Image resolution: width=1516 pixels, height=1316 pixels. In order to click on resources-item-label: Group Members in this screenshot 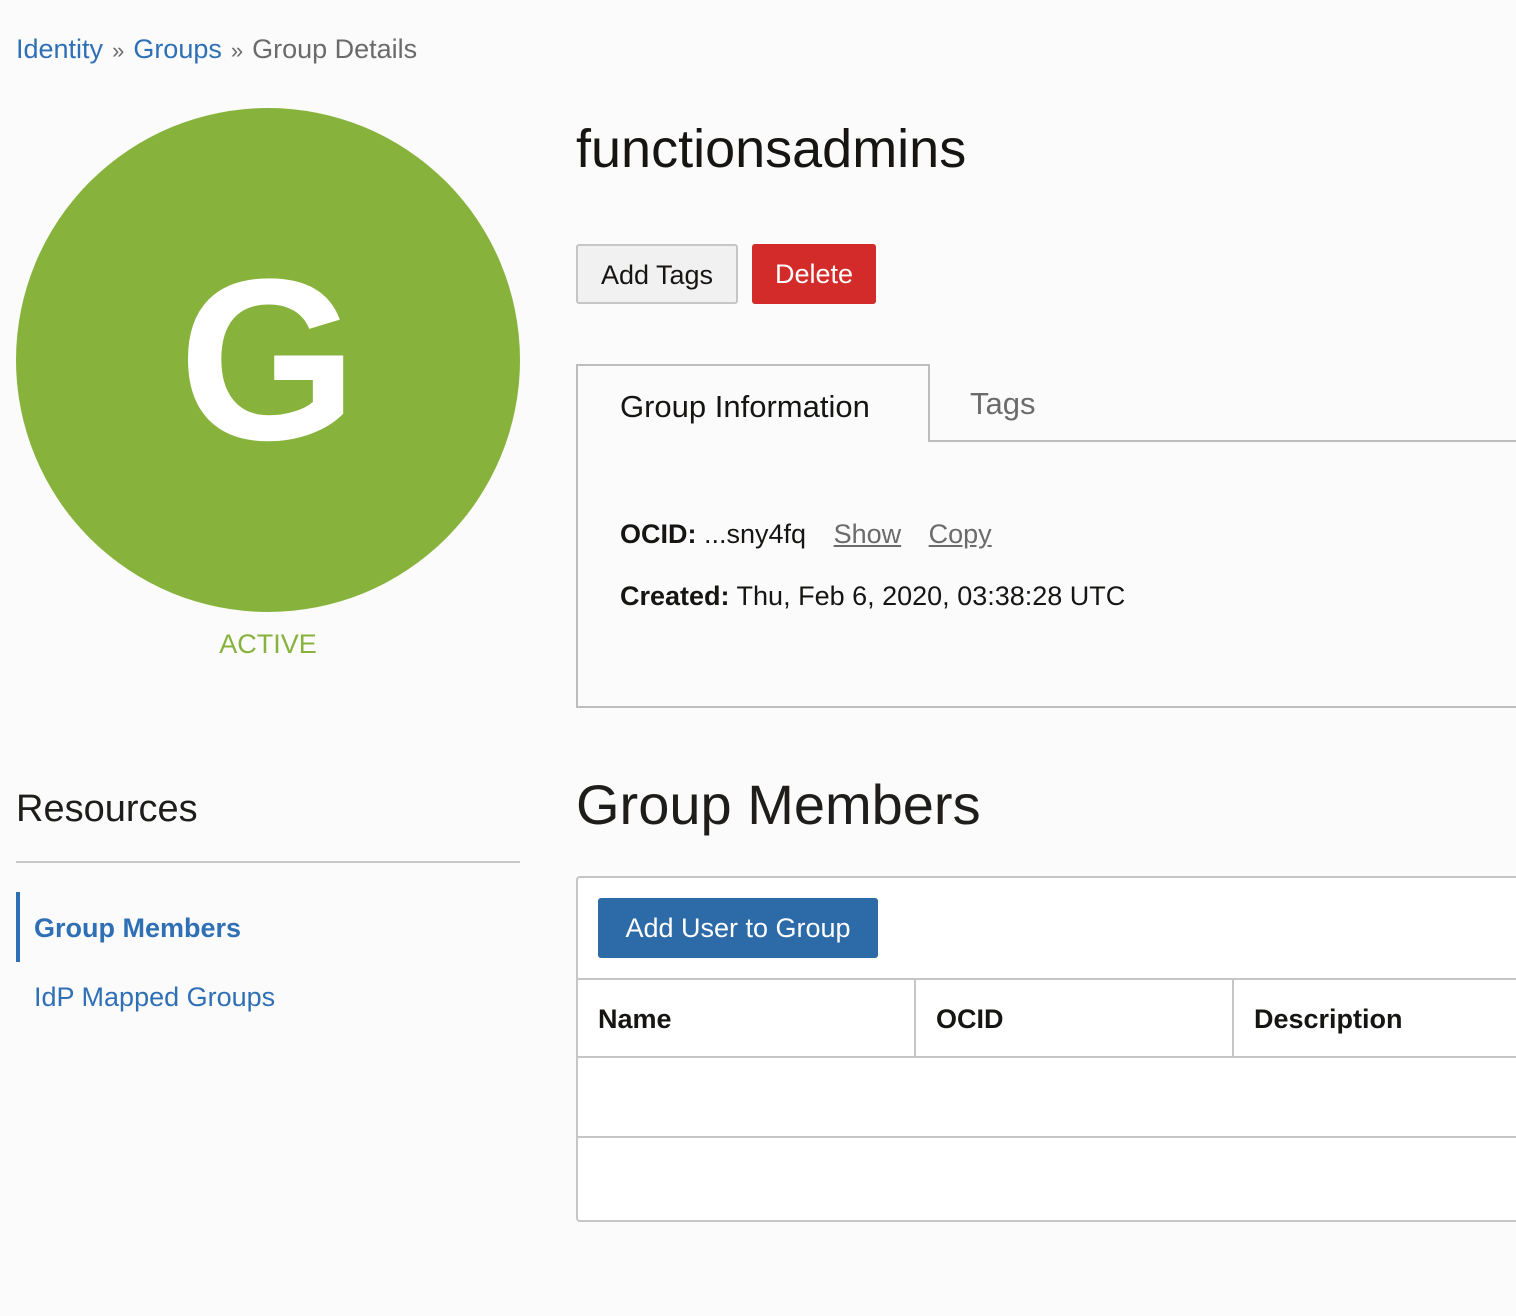, I will do `click(138, 928)`.